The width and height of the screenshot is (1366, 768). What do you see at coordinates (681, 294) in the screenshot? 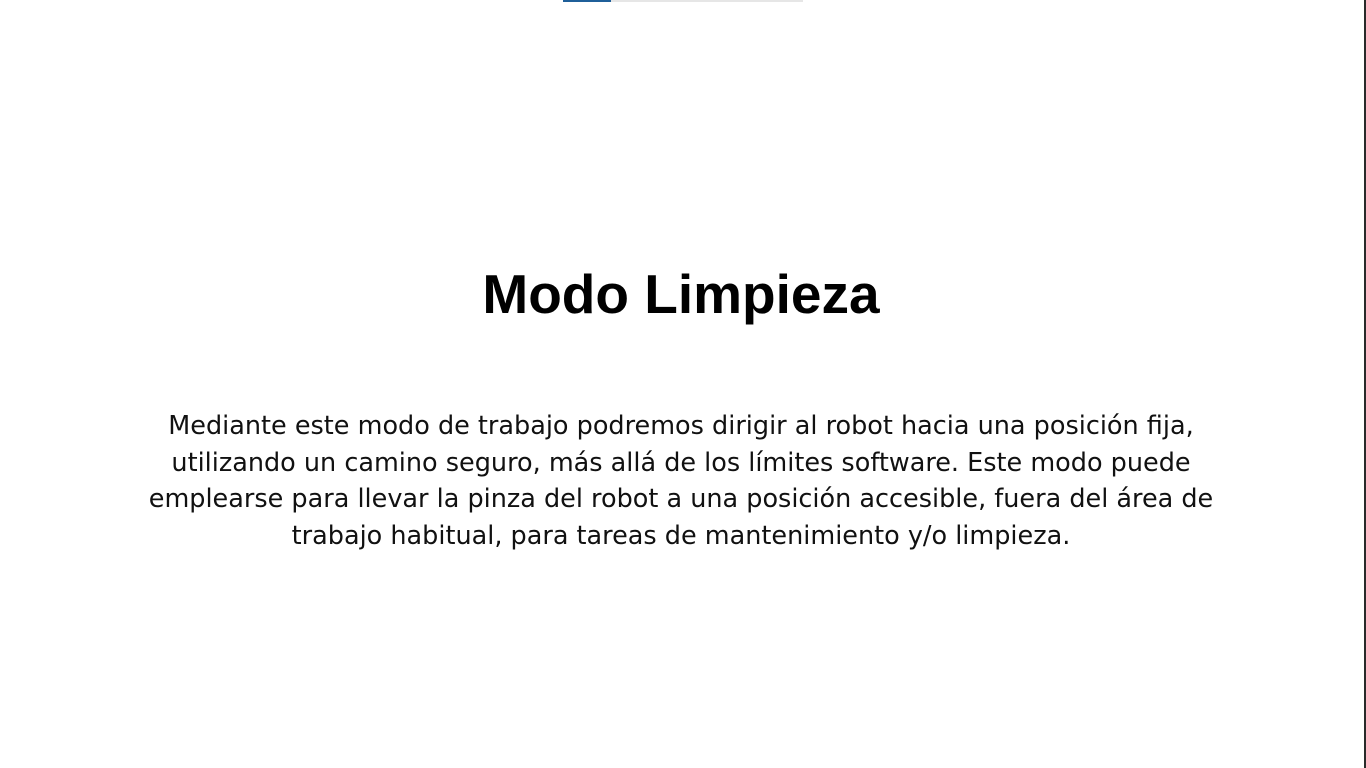
I see `slide-title: Modo Limpieza` at bounding box center [681, 294].